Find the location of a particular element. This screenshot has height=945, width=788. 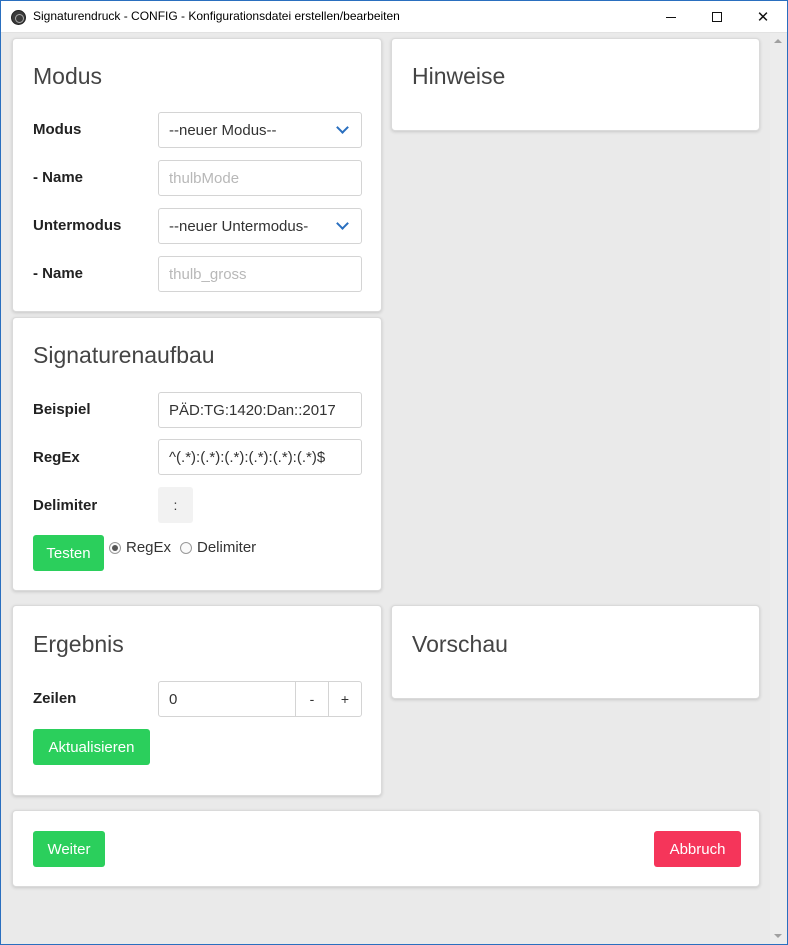

vertical-scrollbar is located at coordinates (778, 488).